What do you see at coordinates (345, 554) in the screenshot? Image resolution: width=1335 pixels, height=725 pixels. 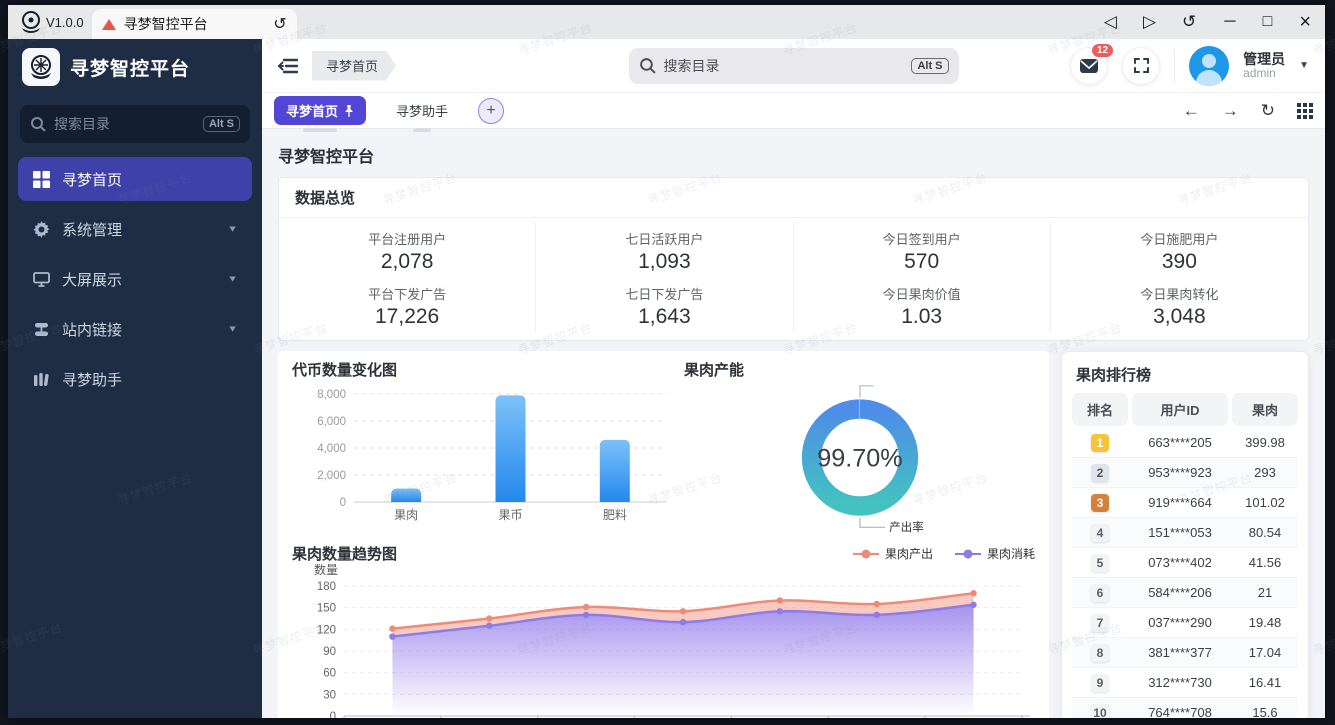 I see `trend-chart-title: 果肉数量趋势图` at bounding box center [345, 554].